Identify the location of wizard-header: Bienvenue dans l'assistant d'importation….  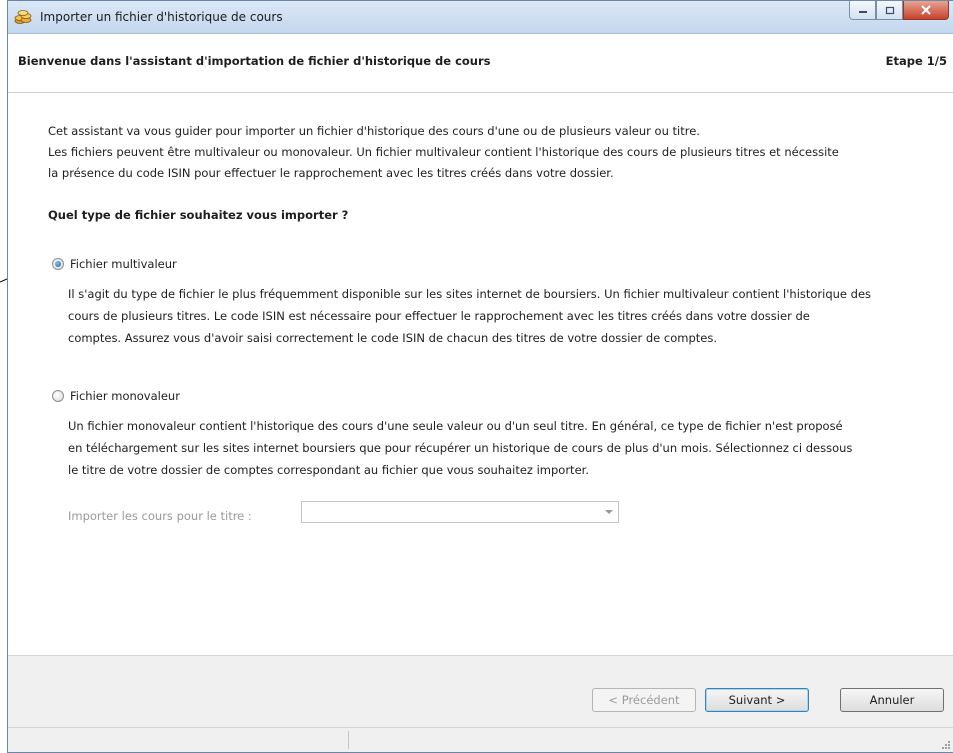
(480, 63).